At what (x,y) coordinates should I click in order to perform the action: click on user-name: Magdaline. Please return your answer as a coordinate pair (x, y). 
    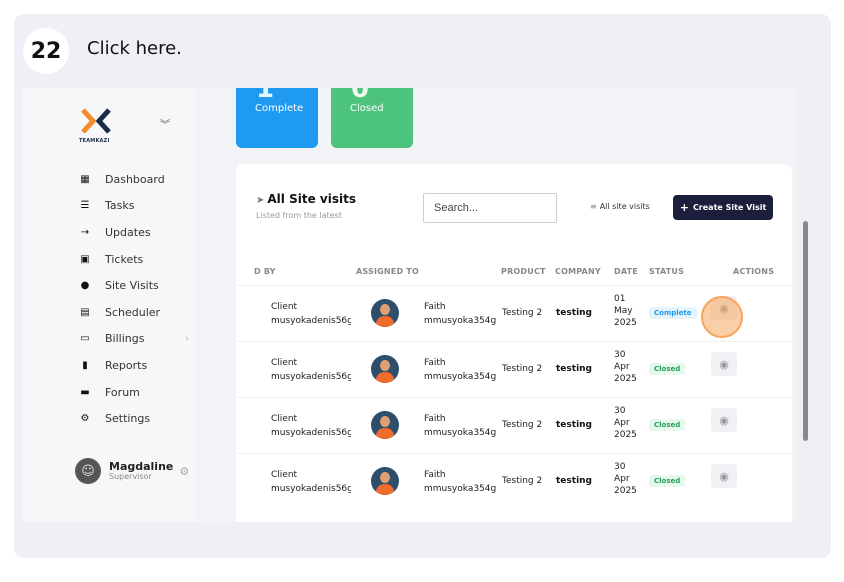
    Looking at the image, I should click on (141, 466).